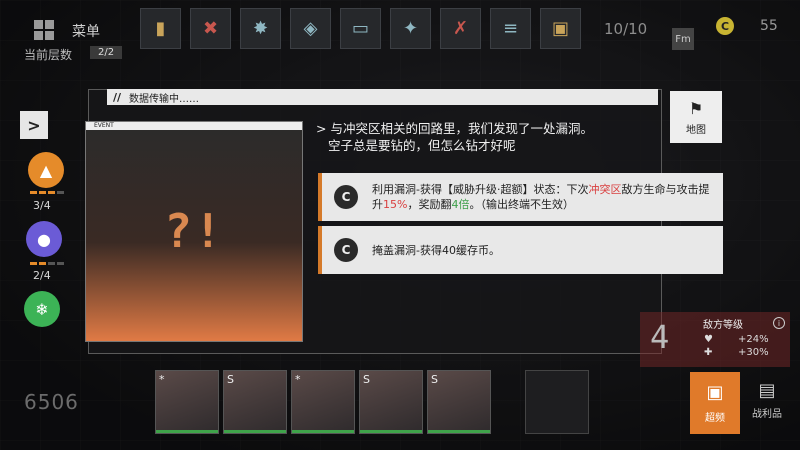 This screenshot has width=800, height=450. I want to click on event-card: EVENT ?!, so click(194, 231).